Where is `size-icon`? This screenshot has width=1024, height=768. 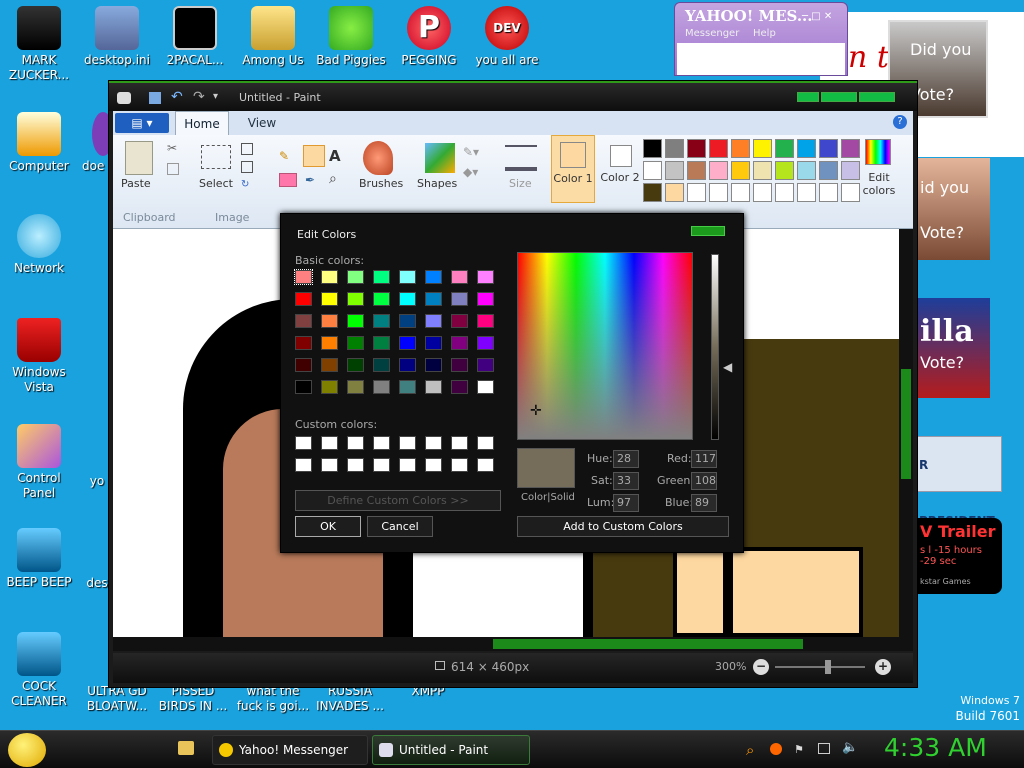
size-icon is located at coordinates (521, 158).